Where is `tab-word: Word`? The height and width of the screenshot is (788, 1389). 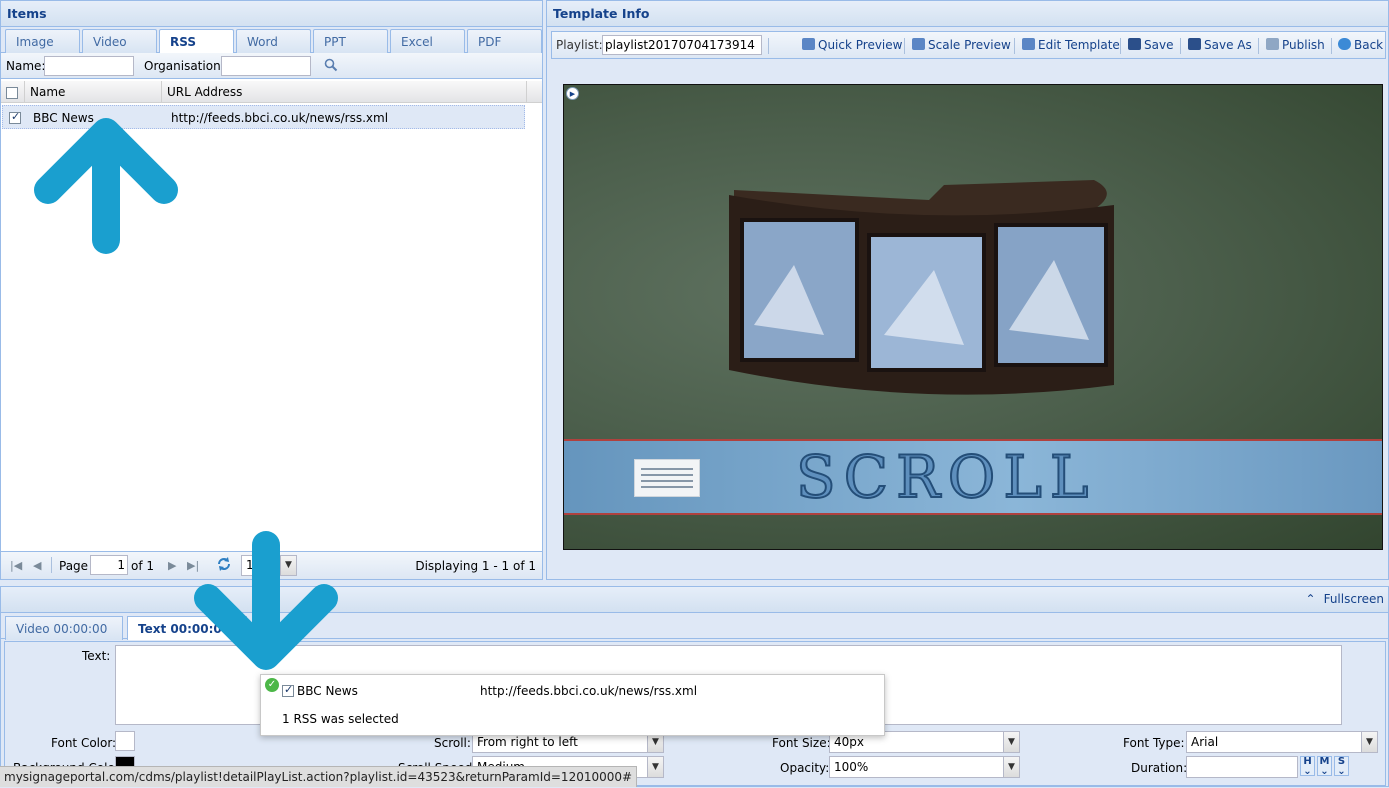 tab-word: Word is located at coordinates (273, 41).